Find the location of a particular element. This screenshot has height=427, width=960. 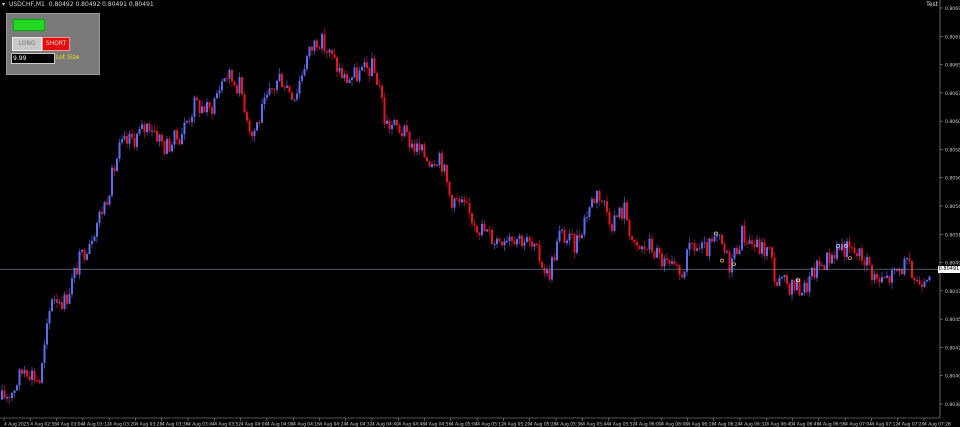

price-tick-label: 0.80470 is located at coordinates (952, 292).